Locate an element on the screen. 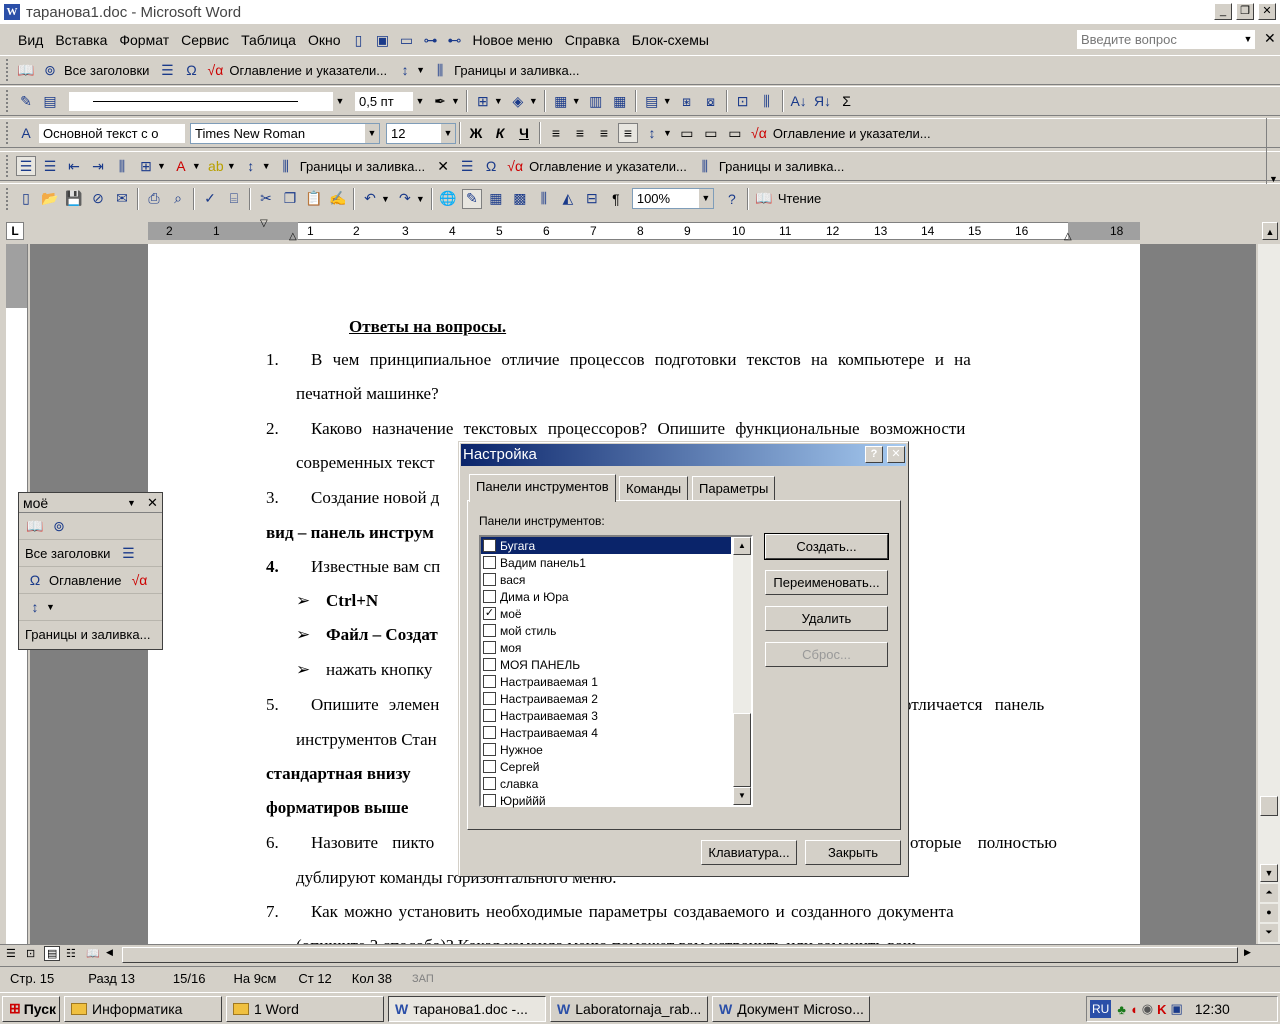 The width and height of the screenshot is (1280, 1024). document-map-icon: ⊟ is located at coordinates (592, 199).